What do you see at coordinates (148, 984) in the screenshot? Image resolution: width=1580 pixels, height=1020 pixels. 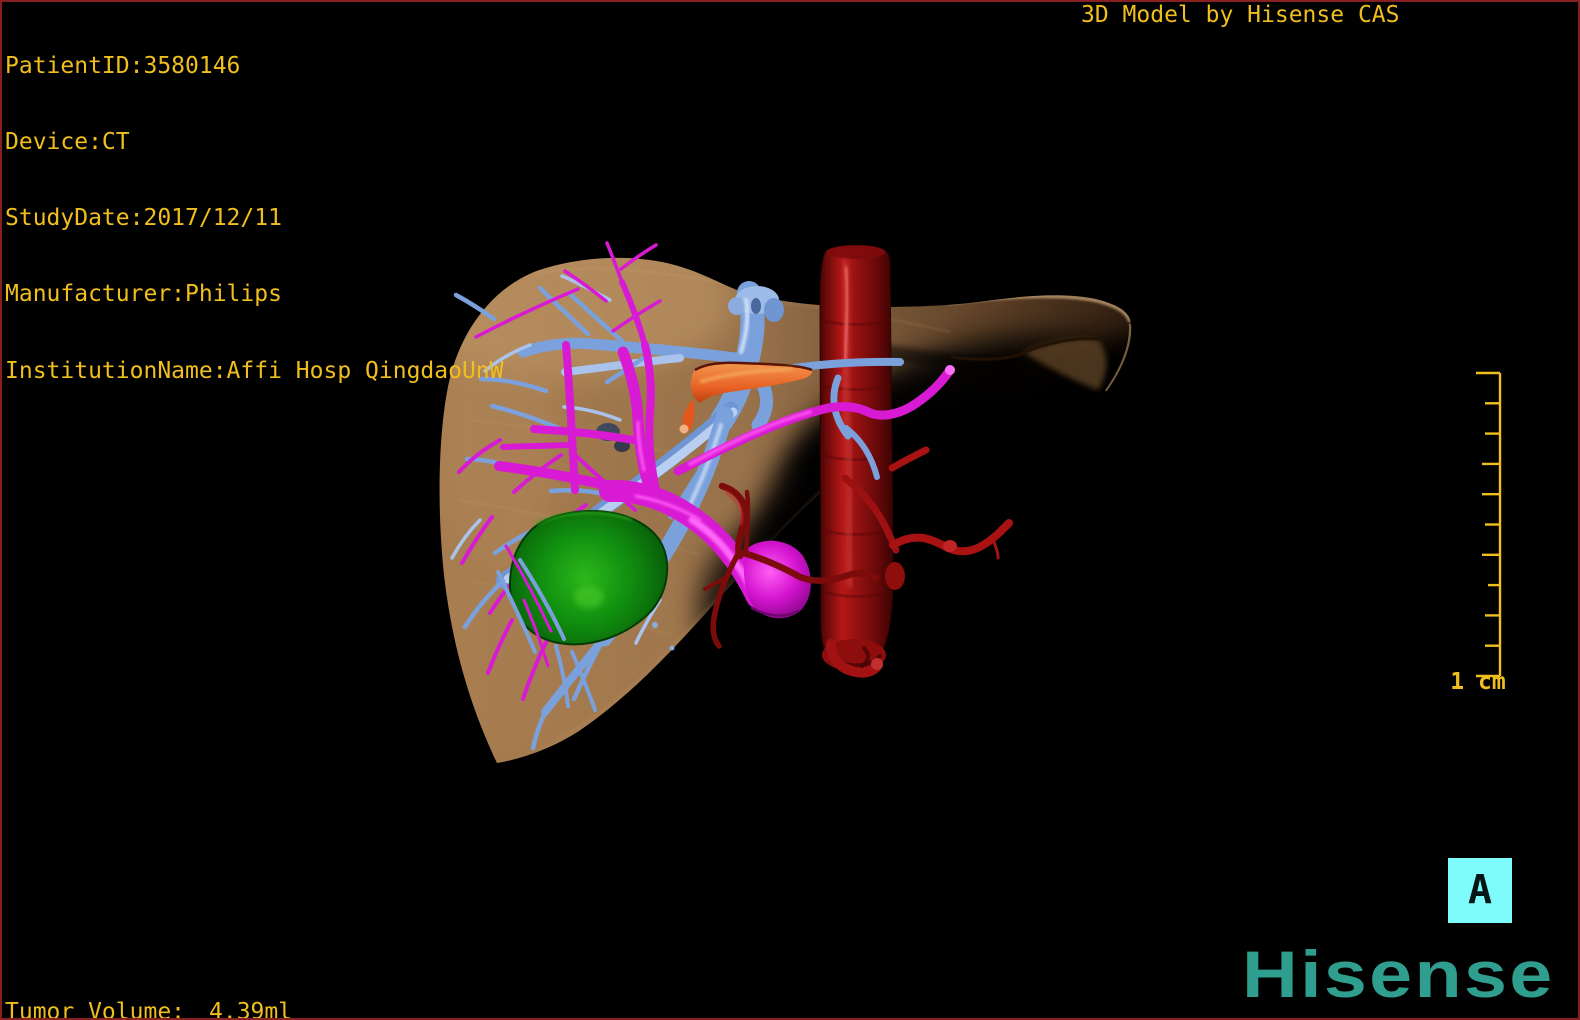 I see `measurements-overlay: Tumor Volume:4.39ml Liver Volume:1451ml` at bounding box center [148, 984].